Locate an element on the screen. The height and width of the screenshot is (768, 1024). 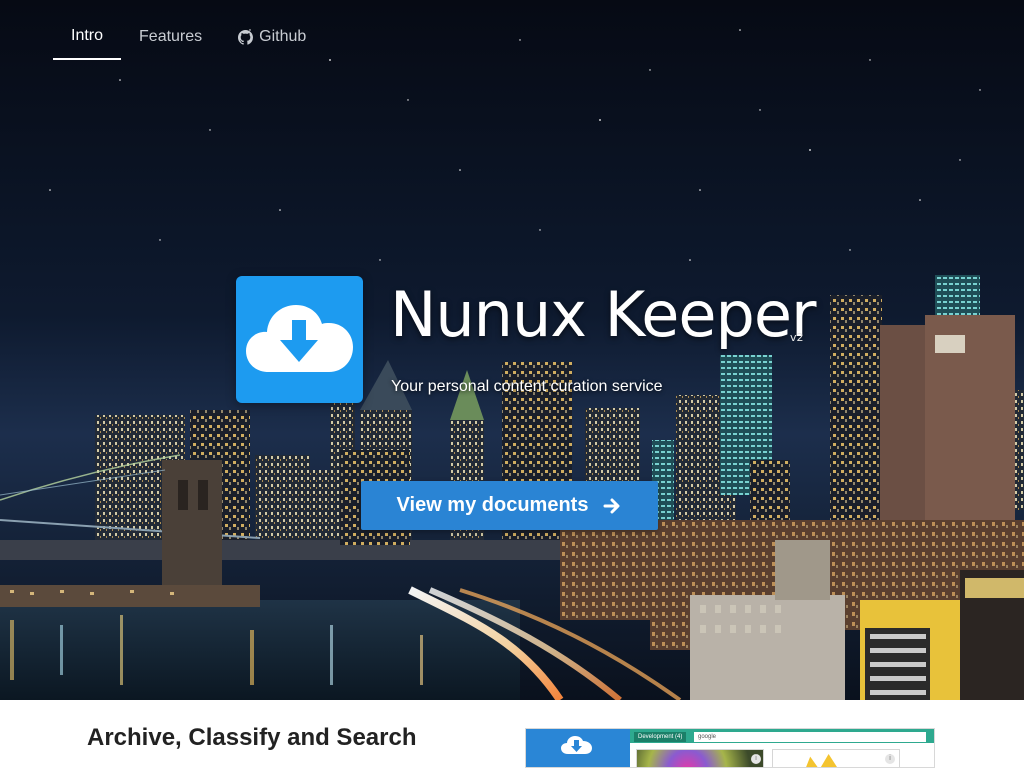
nav-tab-intro-label: Intro is located at coordinates (87, 35).